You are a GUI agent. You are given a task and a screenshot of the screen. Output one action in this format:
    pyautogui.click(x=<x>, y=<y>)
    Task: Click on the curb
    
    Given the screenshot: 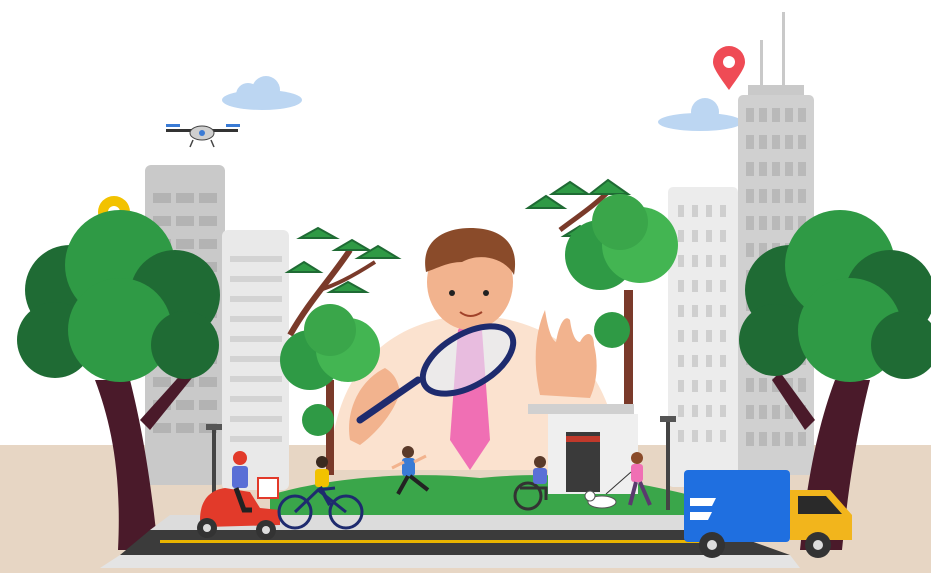 What is the action you would take?
    pyautogui.click(x=450, y=561)
    